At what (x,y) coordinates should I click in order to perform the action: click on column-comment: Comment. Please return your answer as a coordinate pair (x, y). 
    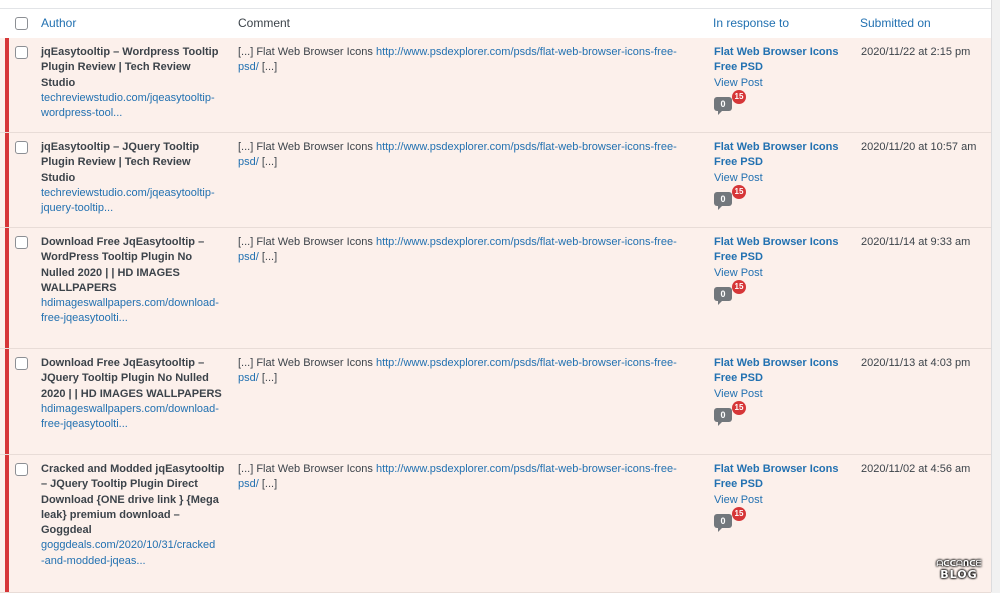
    Looking at the image, I should click on (264, 23).